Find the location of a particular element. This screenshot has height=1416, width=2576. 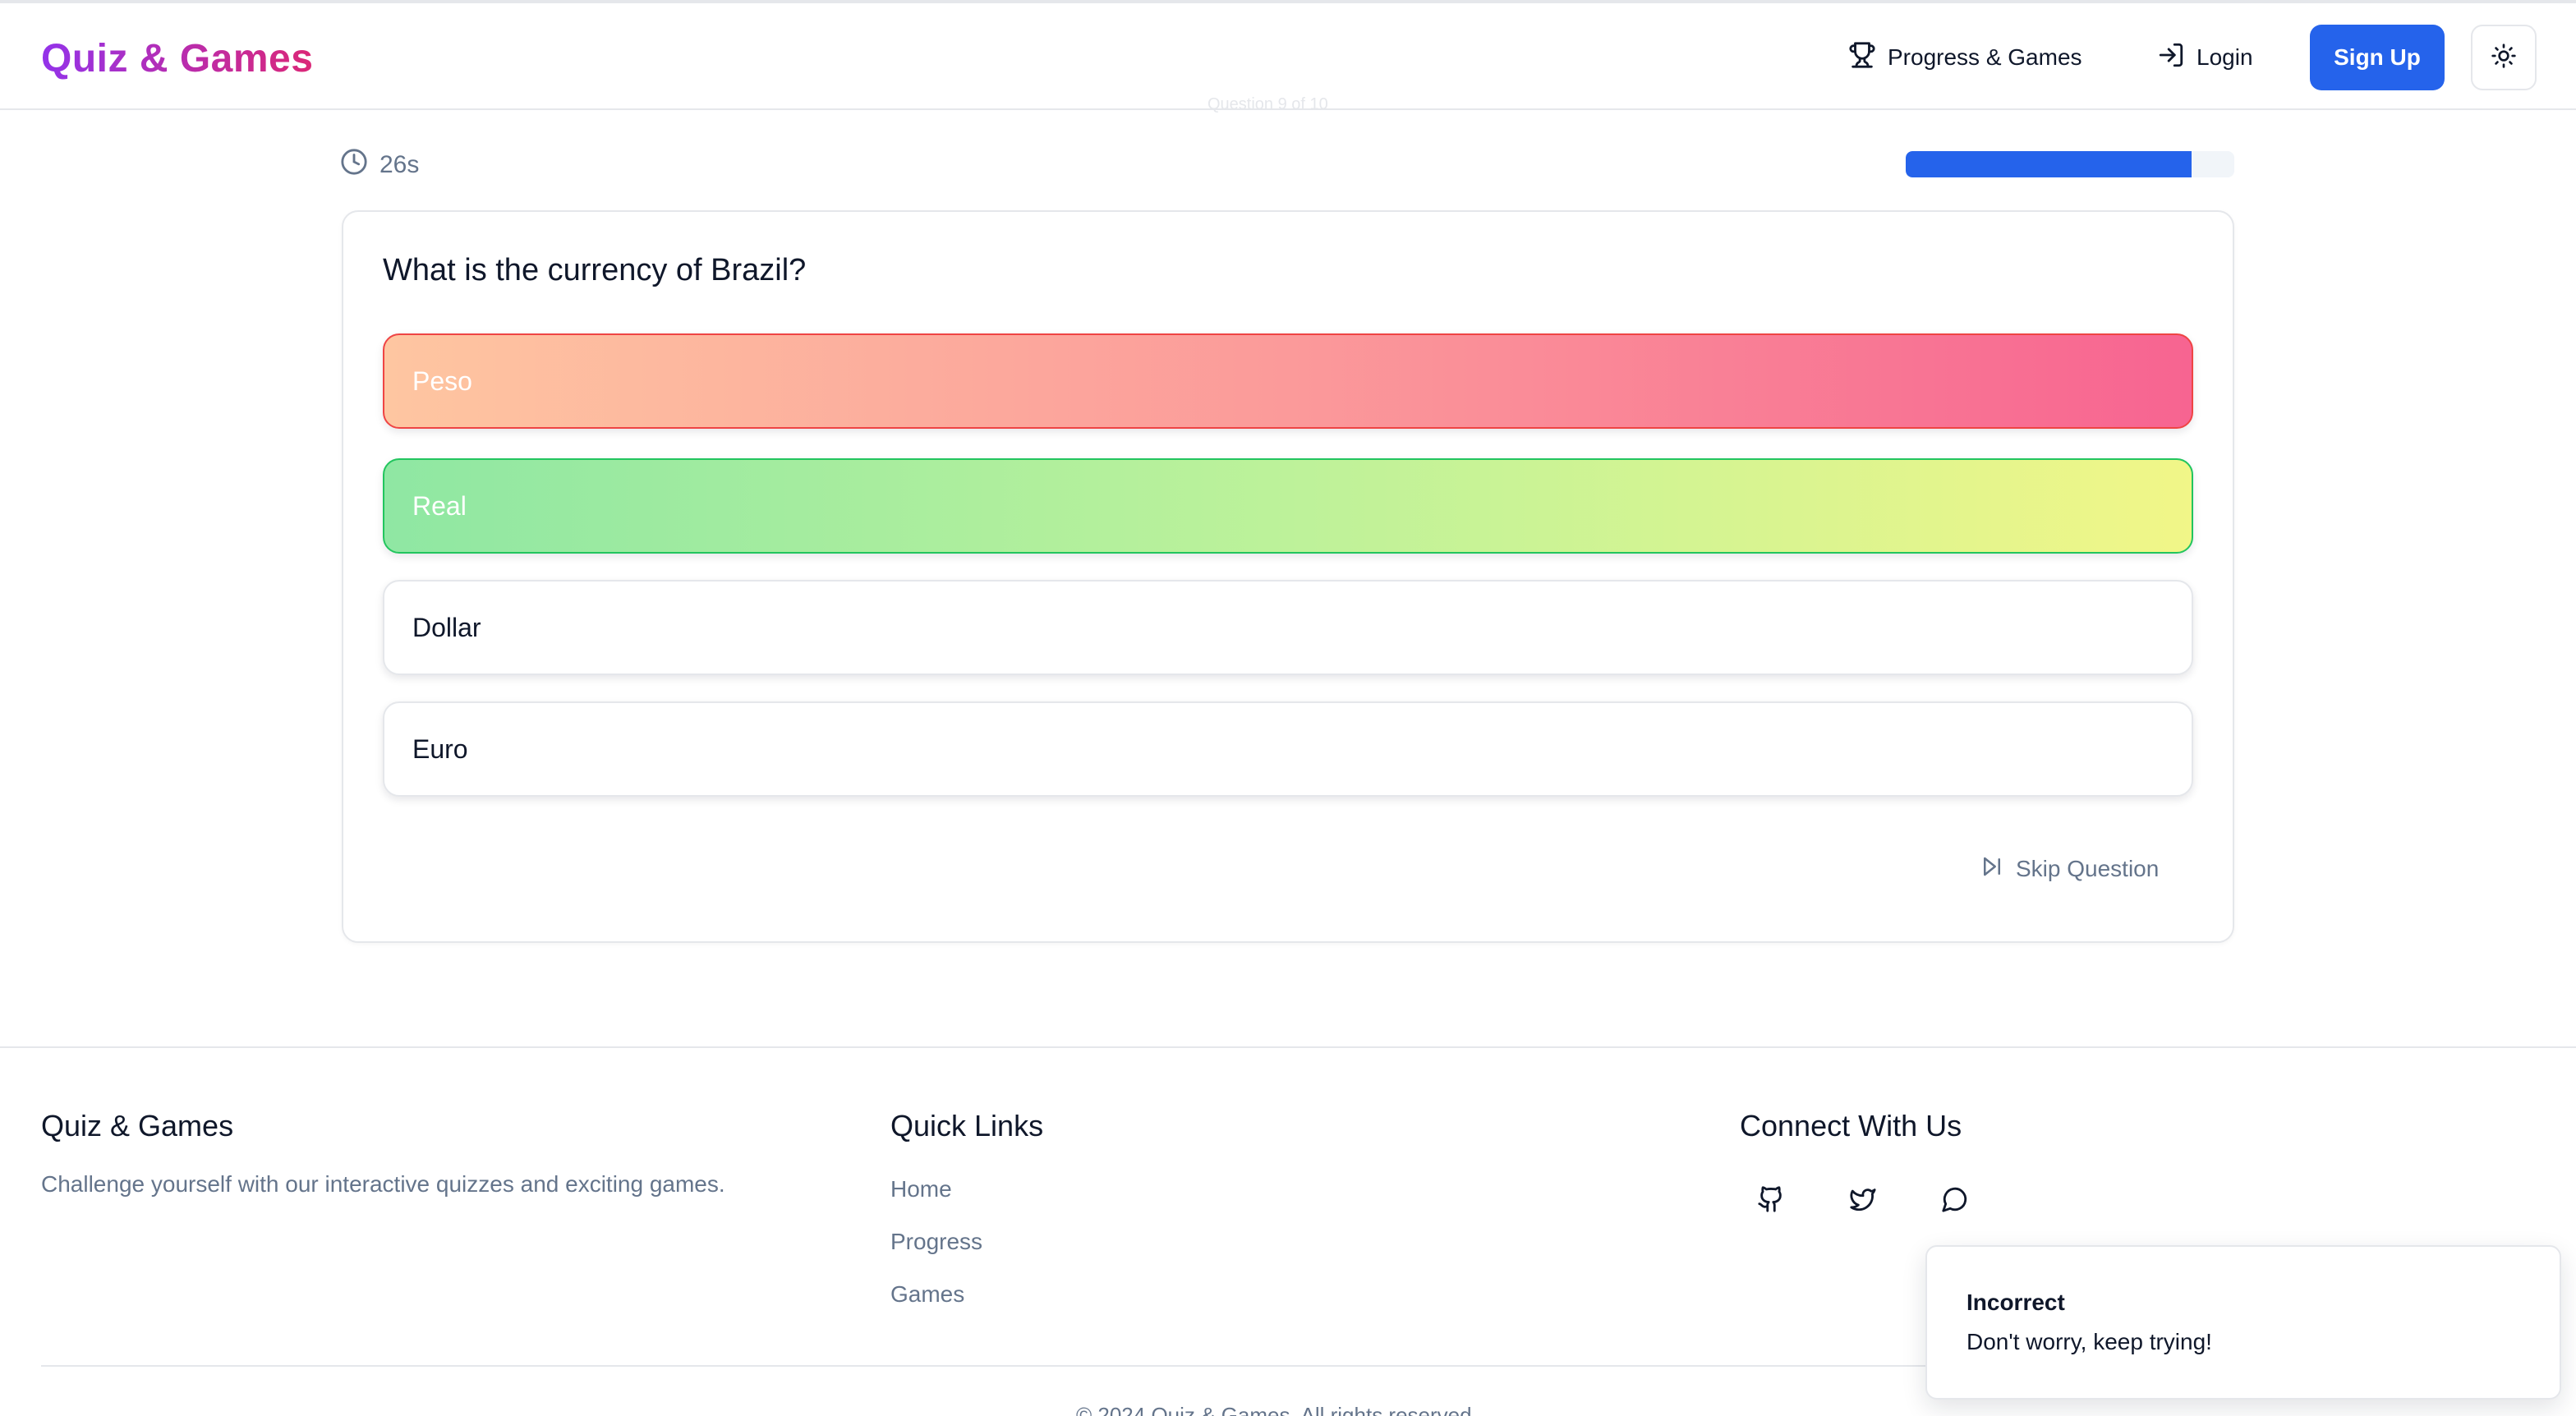

footer-divider is located at coordinates (1288, 1047).